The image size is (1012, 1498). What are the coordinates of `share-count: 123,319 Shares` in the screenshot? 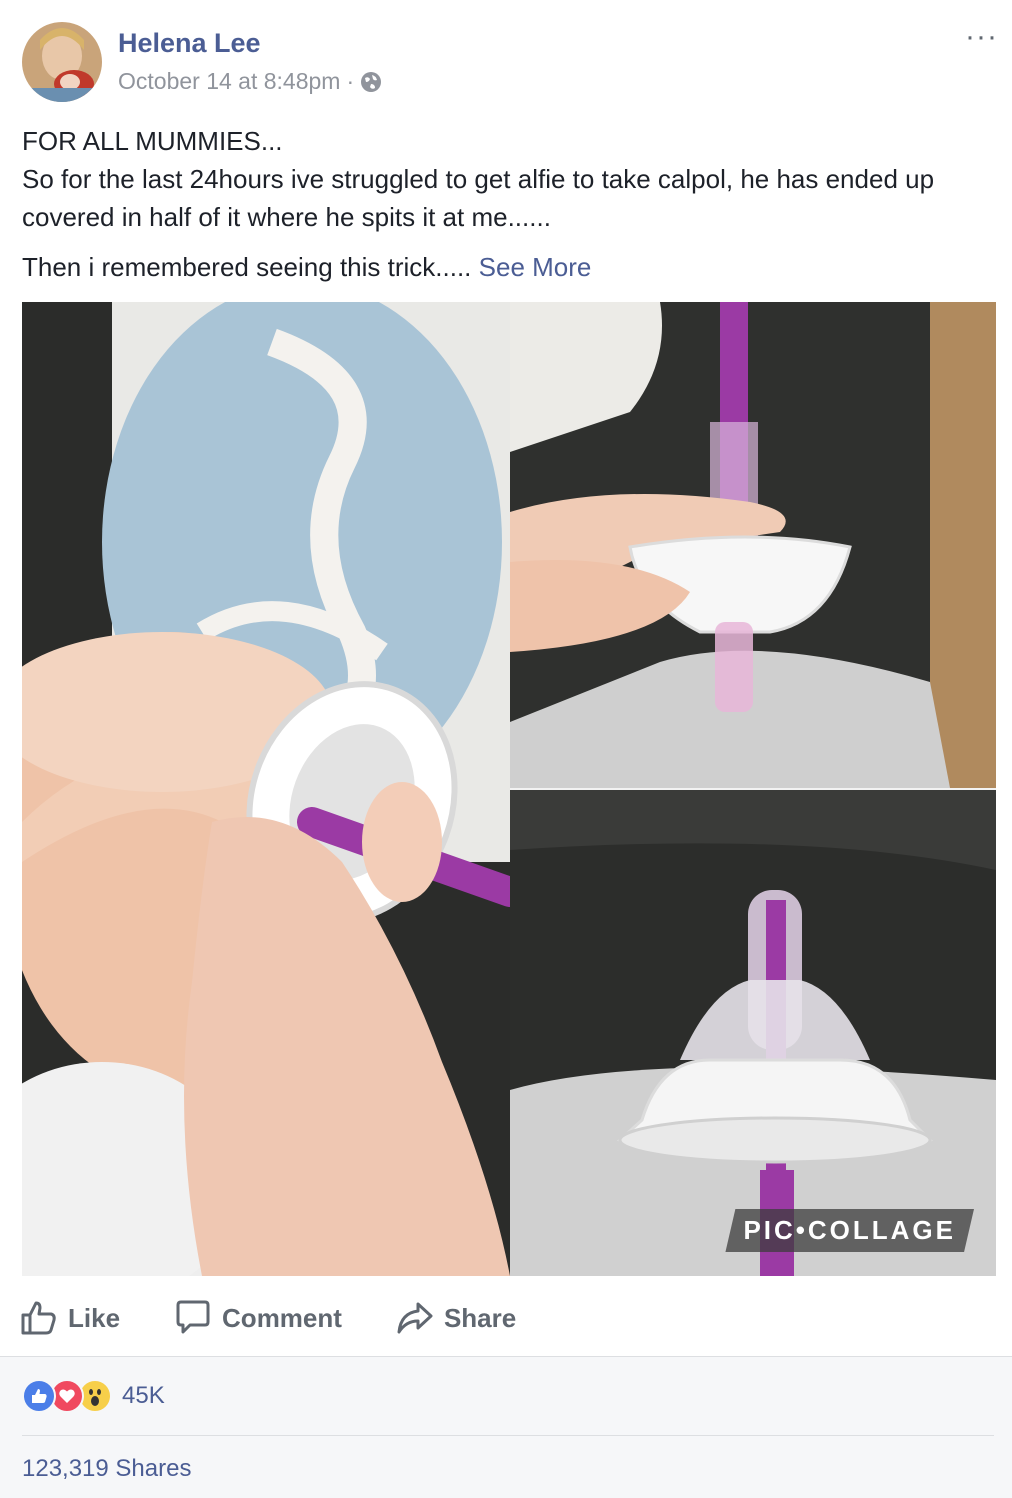 It's located at (106, 1469).